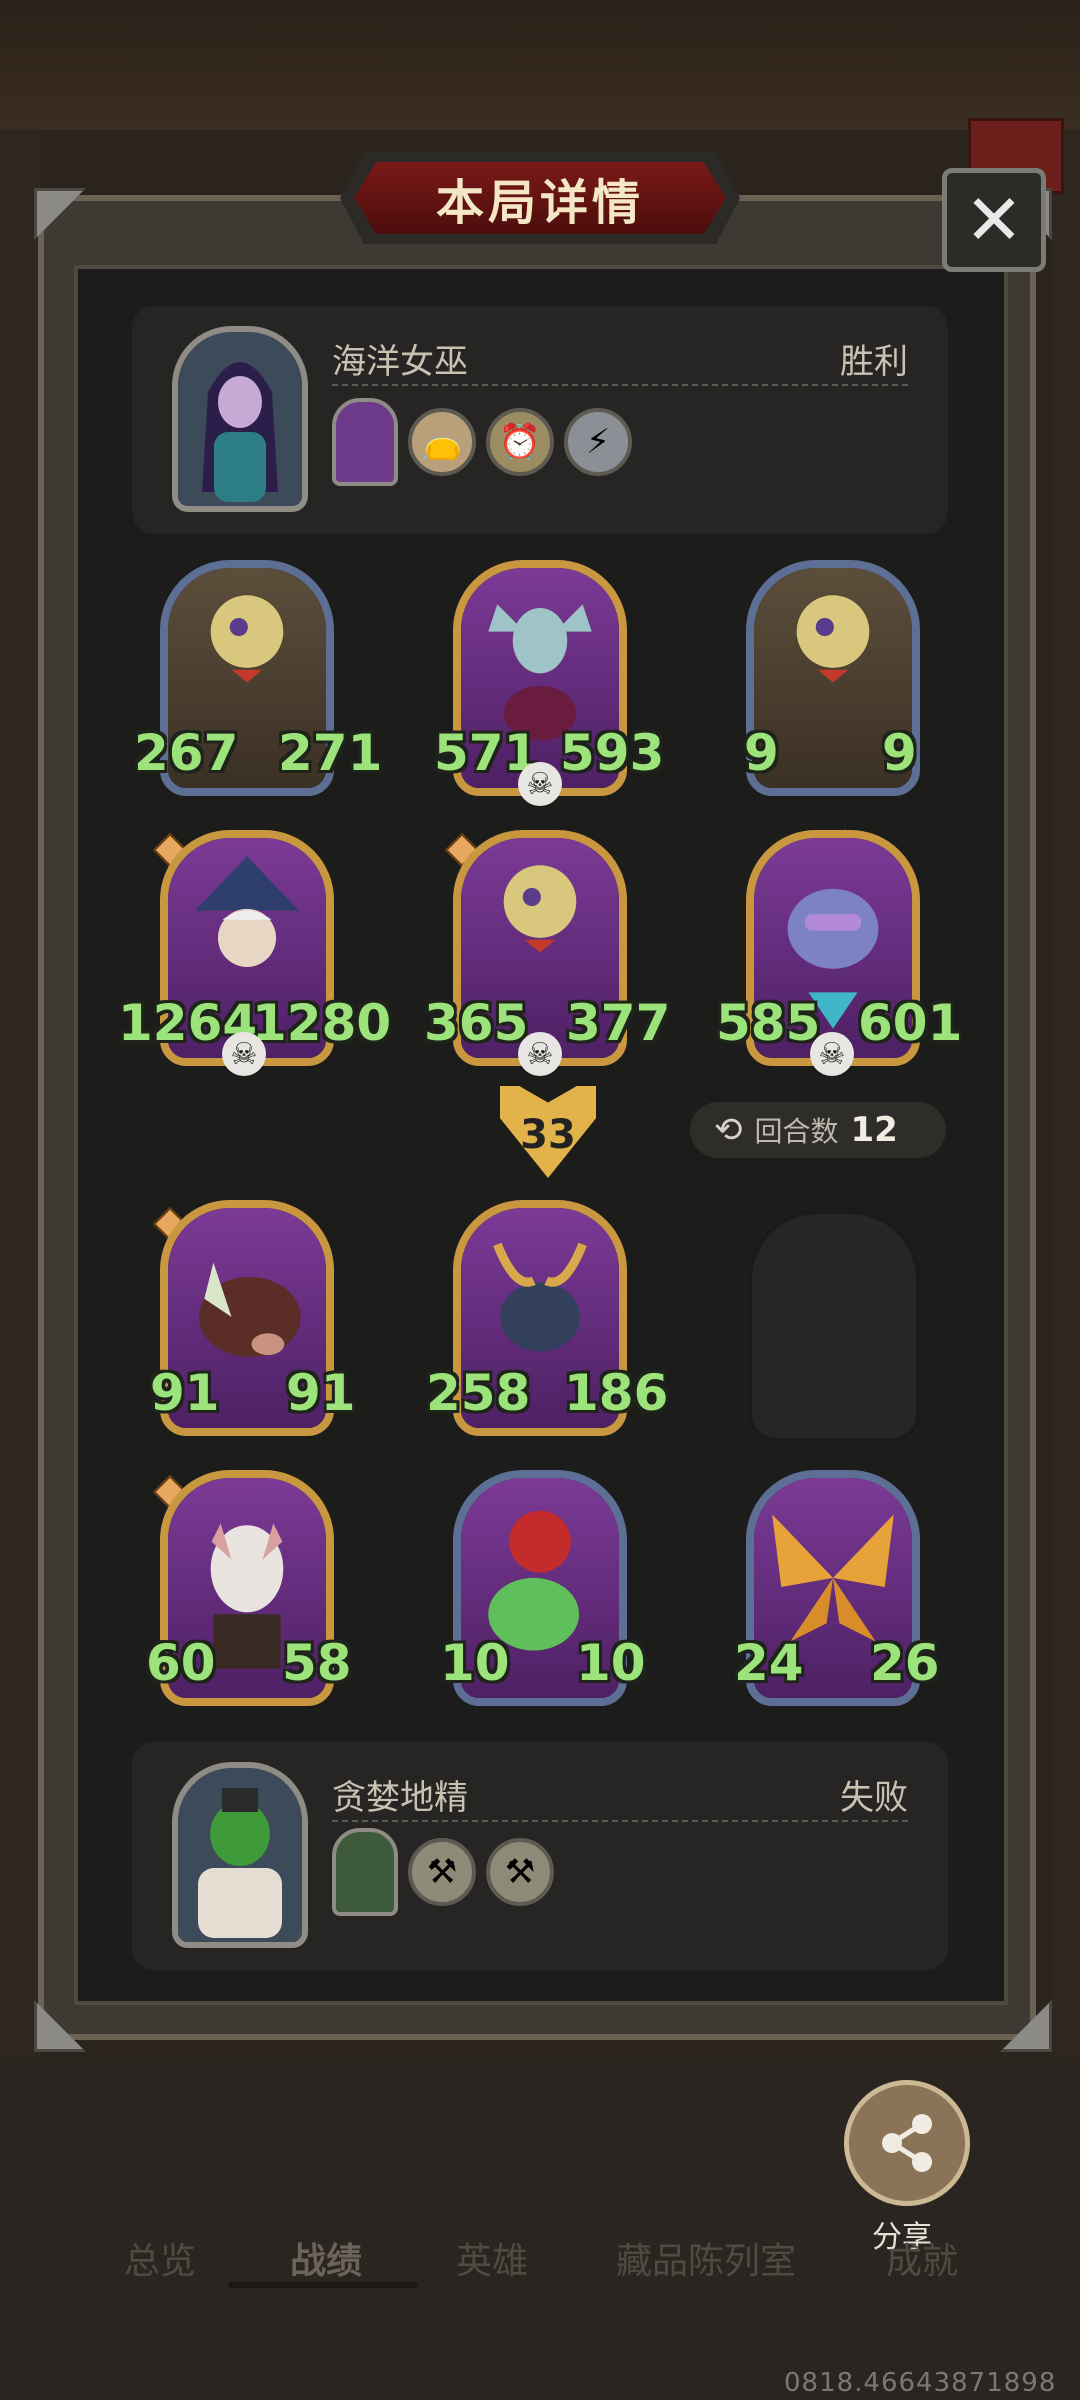 Image resolution: width=1080 pixels, height=2400 pixels. I want to click on trinket-list: ⚒ ⚒, so click(443, 1872).